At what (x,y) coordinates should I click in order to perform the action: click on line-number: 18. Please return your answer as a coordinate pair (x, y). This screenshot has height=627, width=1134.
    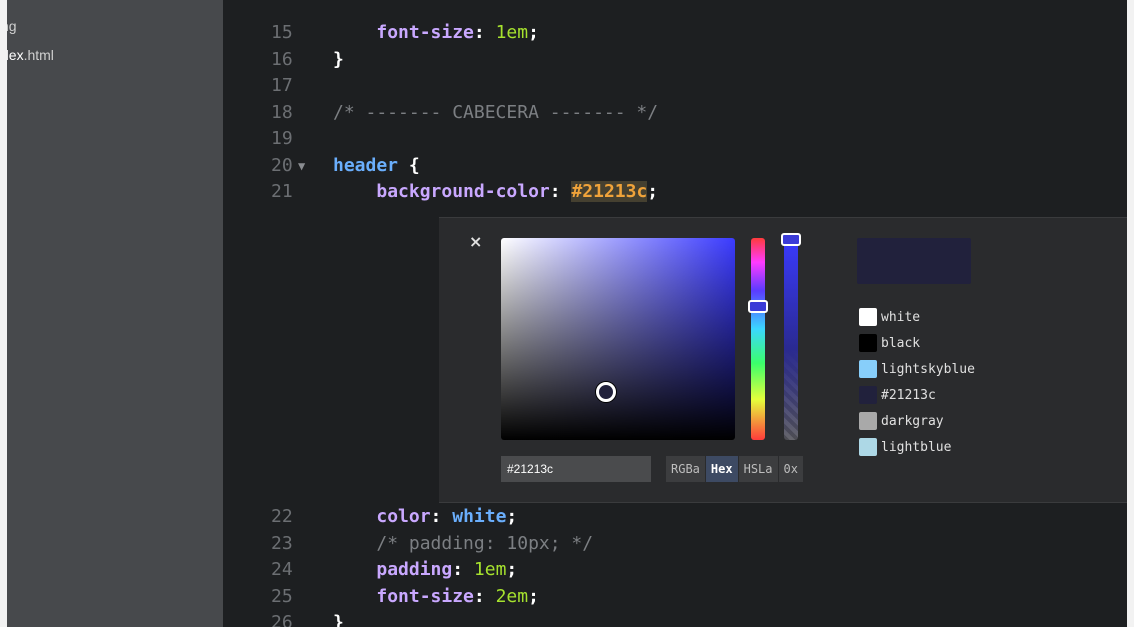
    Looking at the image, I should click on (282, 112).